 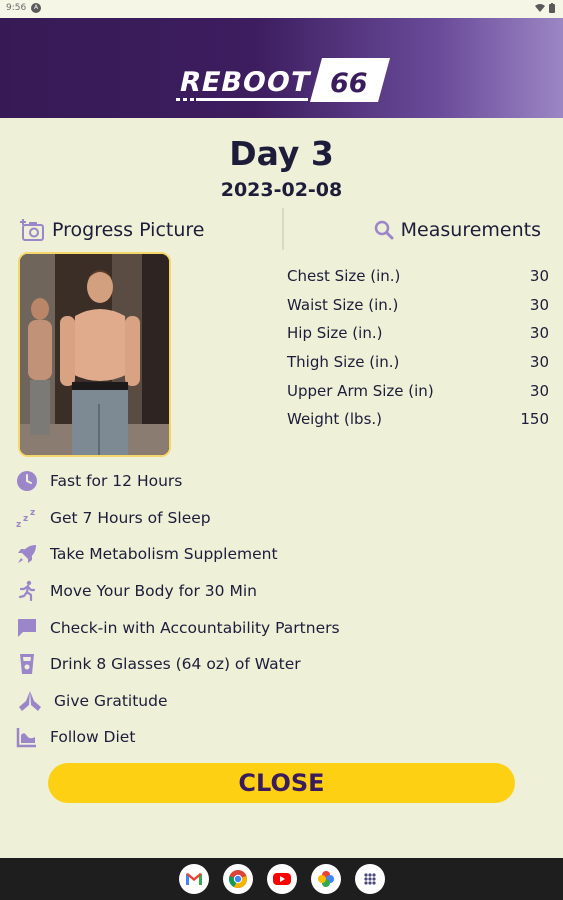 What do you see at coordinates (27, 554) in the screenshot?
I see `rocket-icon` at bounding box center [27, 554].